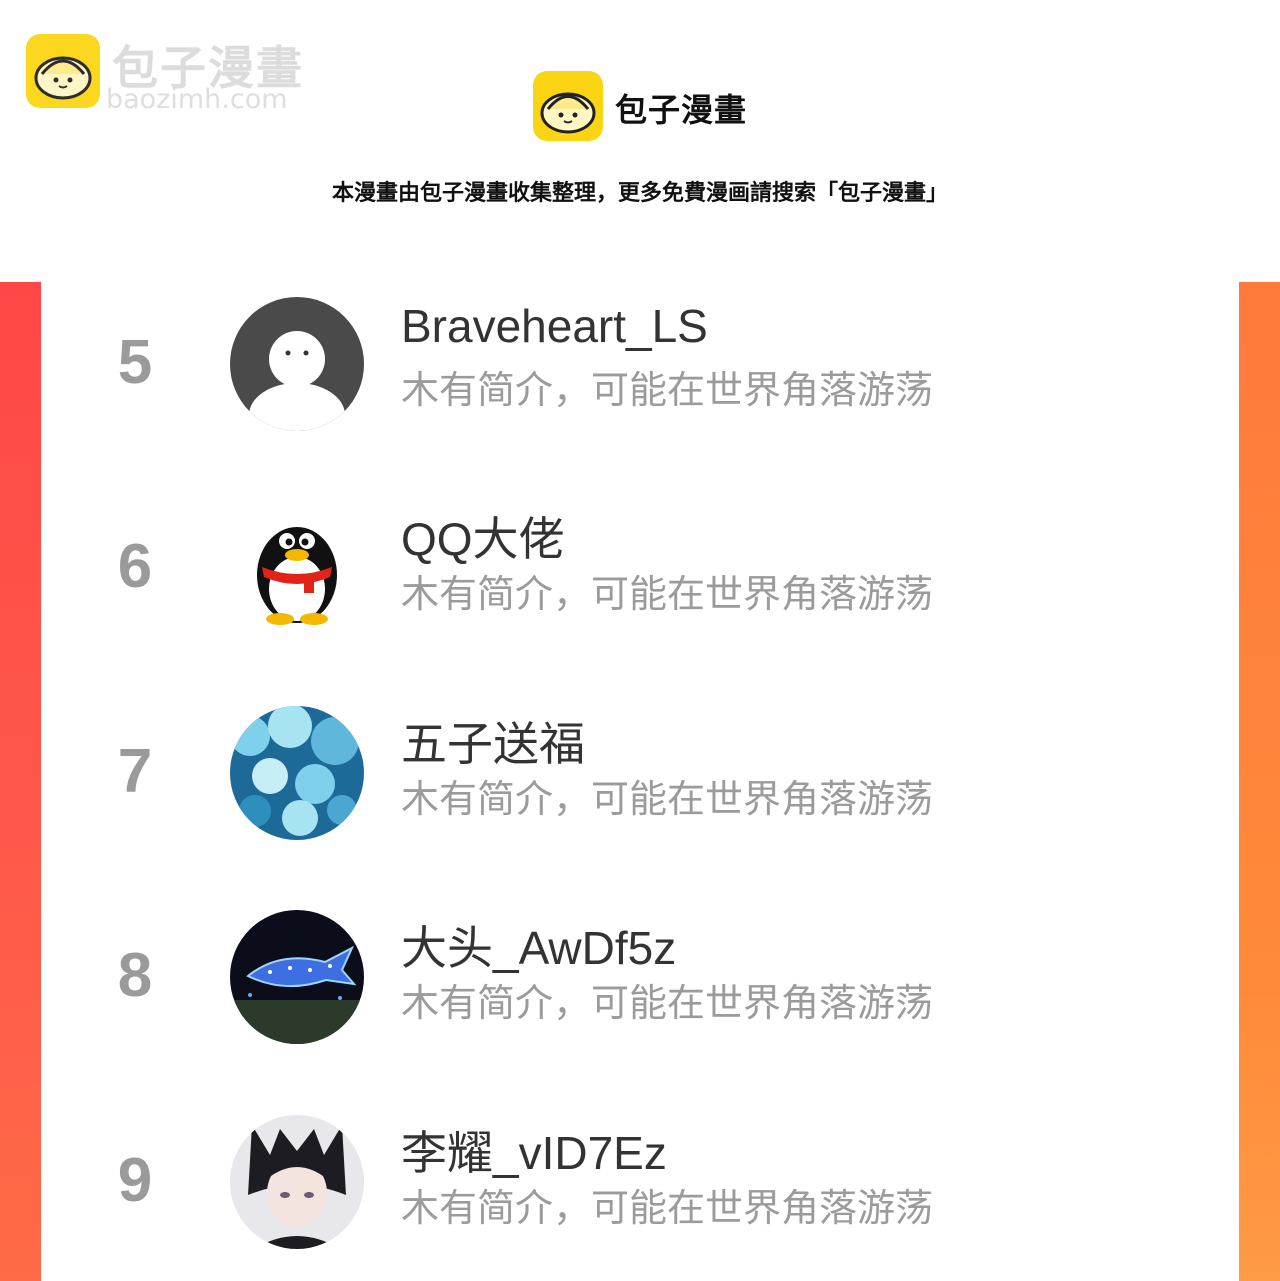  I want to click on rank-number: 9, so click(135, 1180).